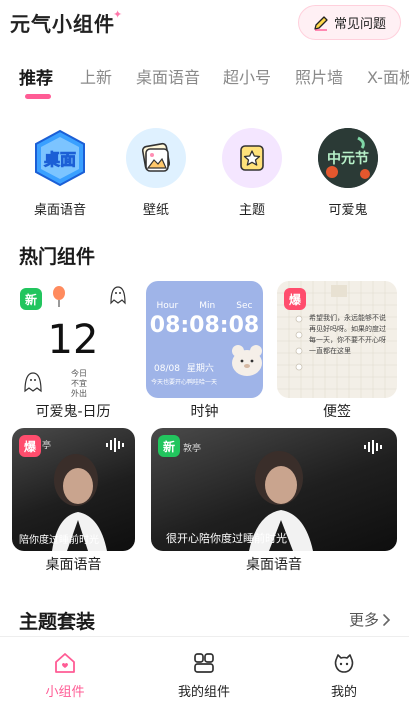 This screenshot has width=409, height=711. I want to click on calendar-date: 12, so click(73, 340).